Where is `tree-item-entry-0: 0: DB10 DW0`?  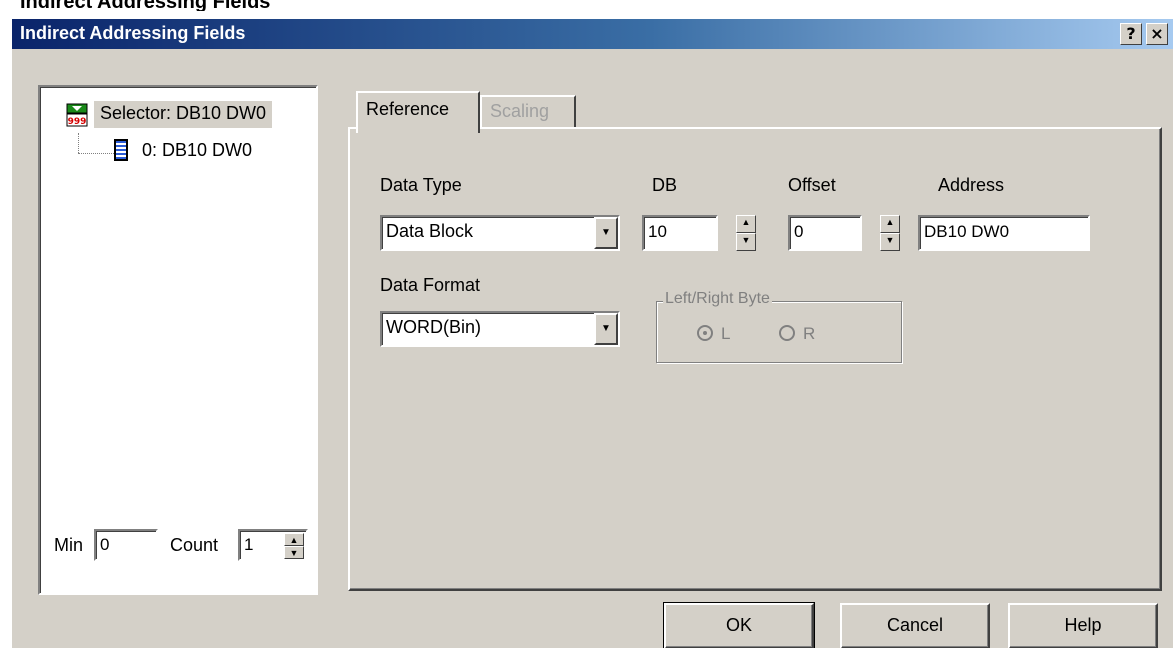 tree-item-entry-0: 0: DB10 DW0 is located at coordinates (183, 150).